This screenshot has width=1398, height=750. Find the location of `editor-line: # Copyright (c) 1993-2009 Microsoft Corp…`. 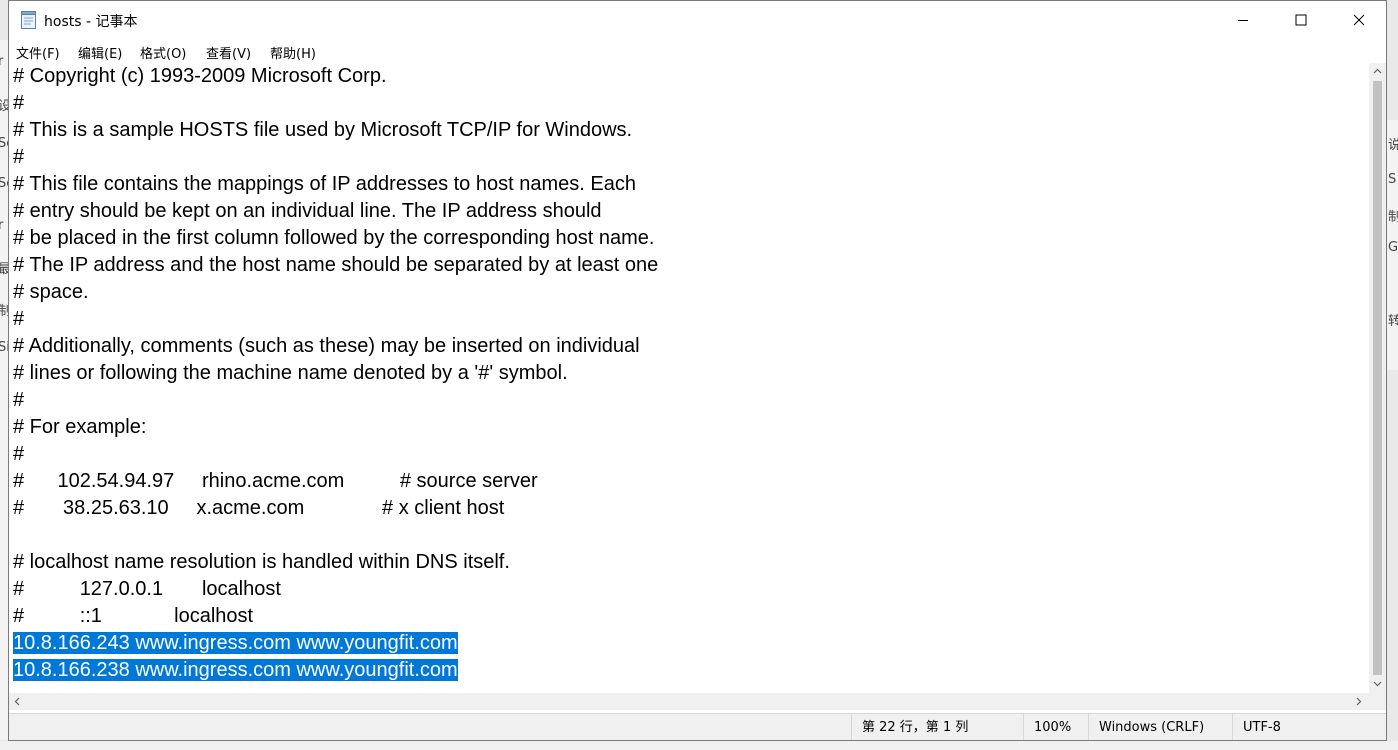

editor-line: # Copyright (c) 1993-2009 Microsoft Corp… is located at coordinates (200, 76).